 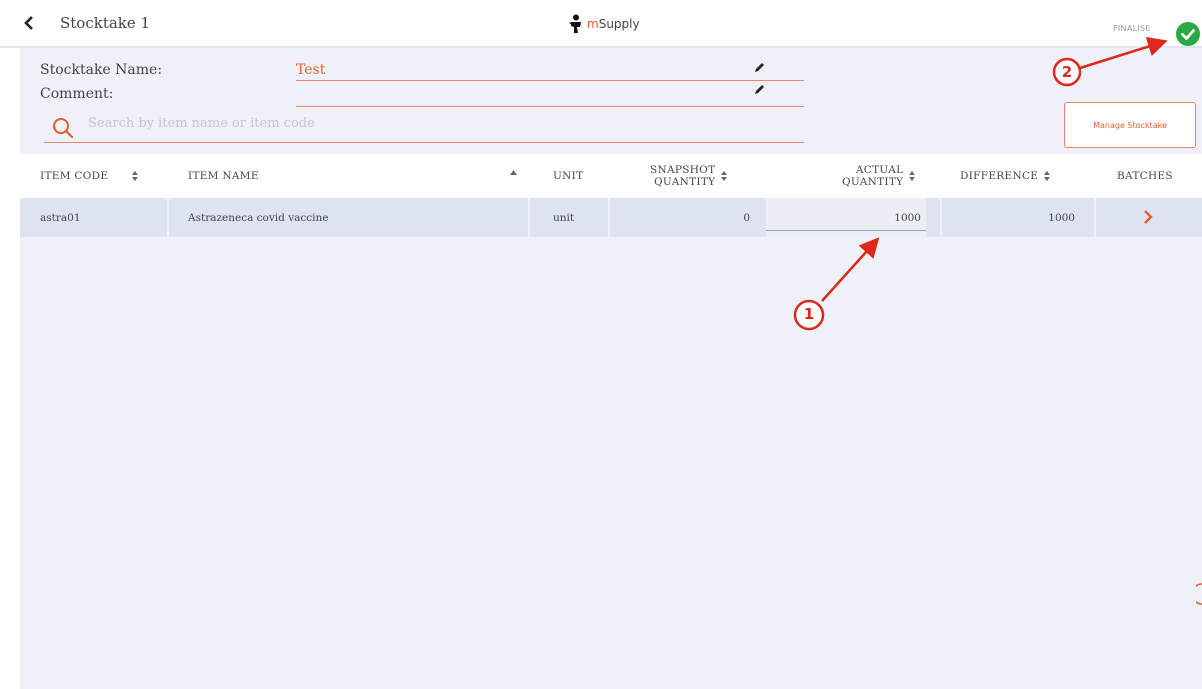 What do you see at coordinates (907, 217) in the screenshot?
I see `cell-actual-quantity: 1000` at bounding box center [907, 217].